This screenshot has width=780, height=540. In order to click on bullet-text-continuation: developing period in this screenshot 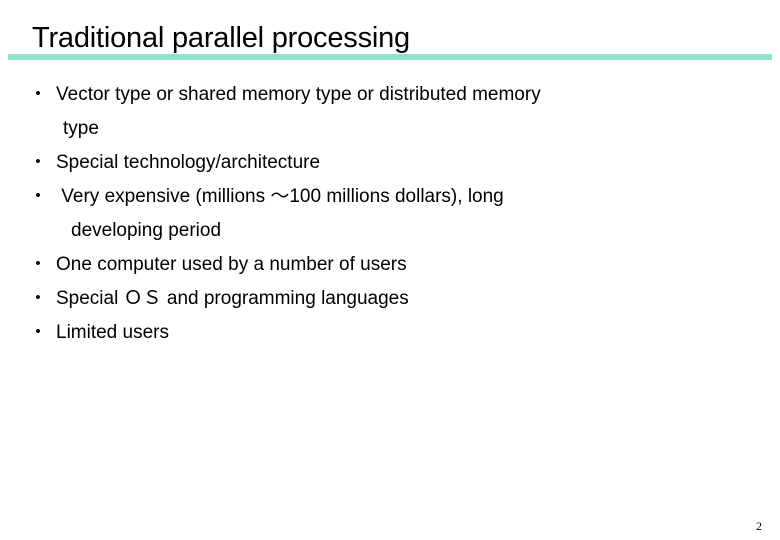, I will do `click(146, 230)`.